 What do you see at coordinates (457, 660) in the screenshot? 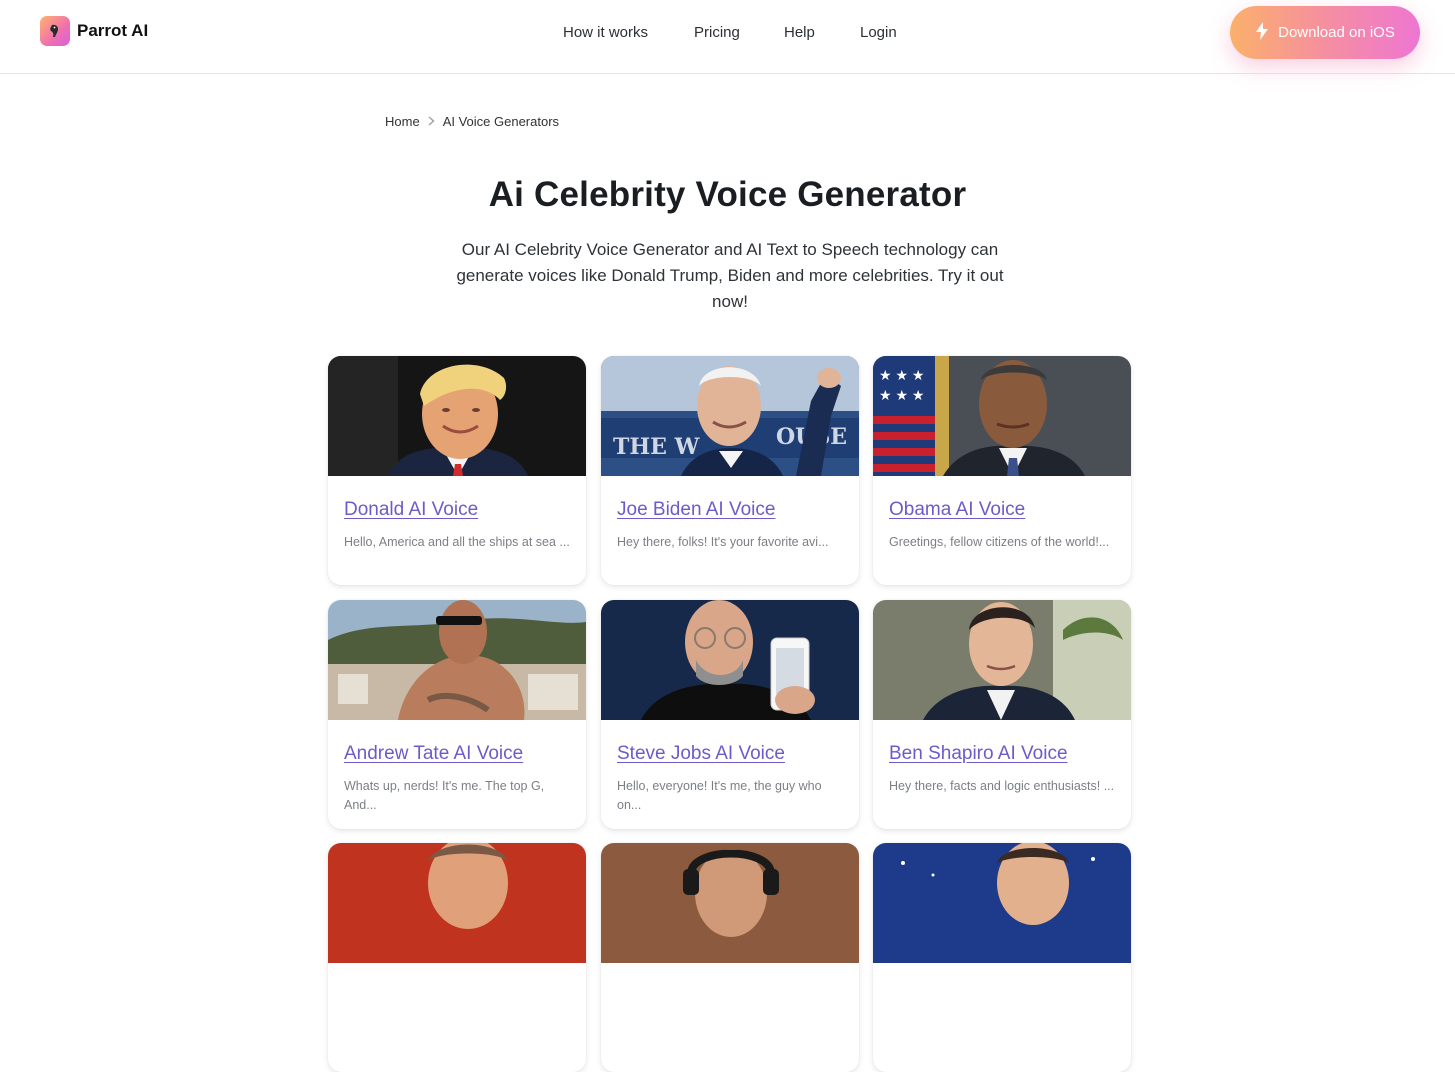
I see `andrew-tate-portrait-image` at bounding box center [457, 660].